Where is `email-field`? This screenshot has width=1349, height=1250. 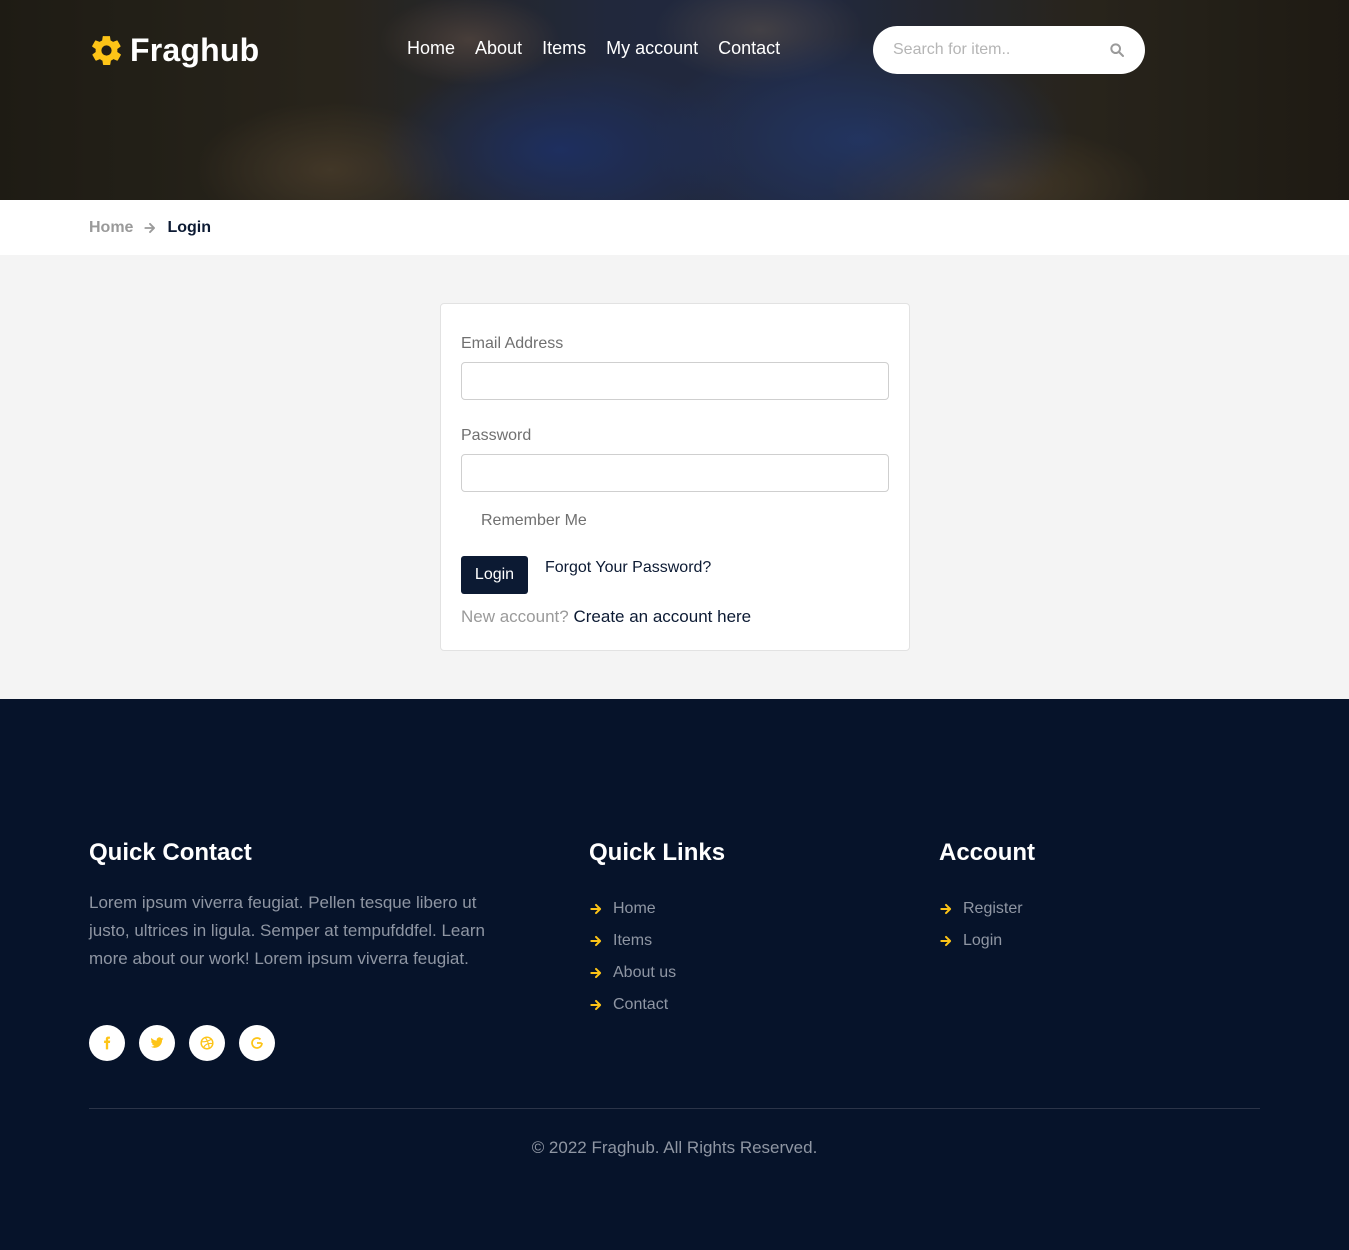
email-field is located at coordinates (675, 381).